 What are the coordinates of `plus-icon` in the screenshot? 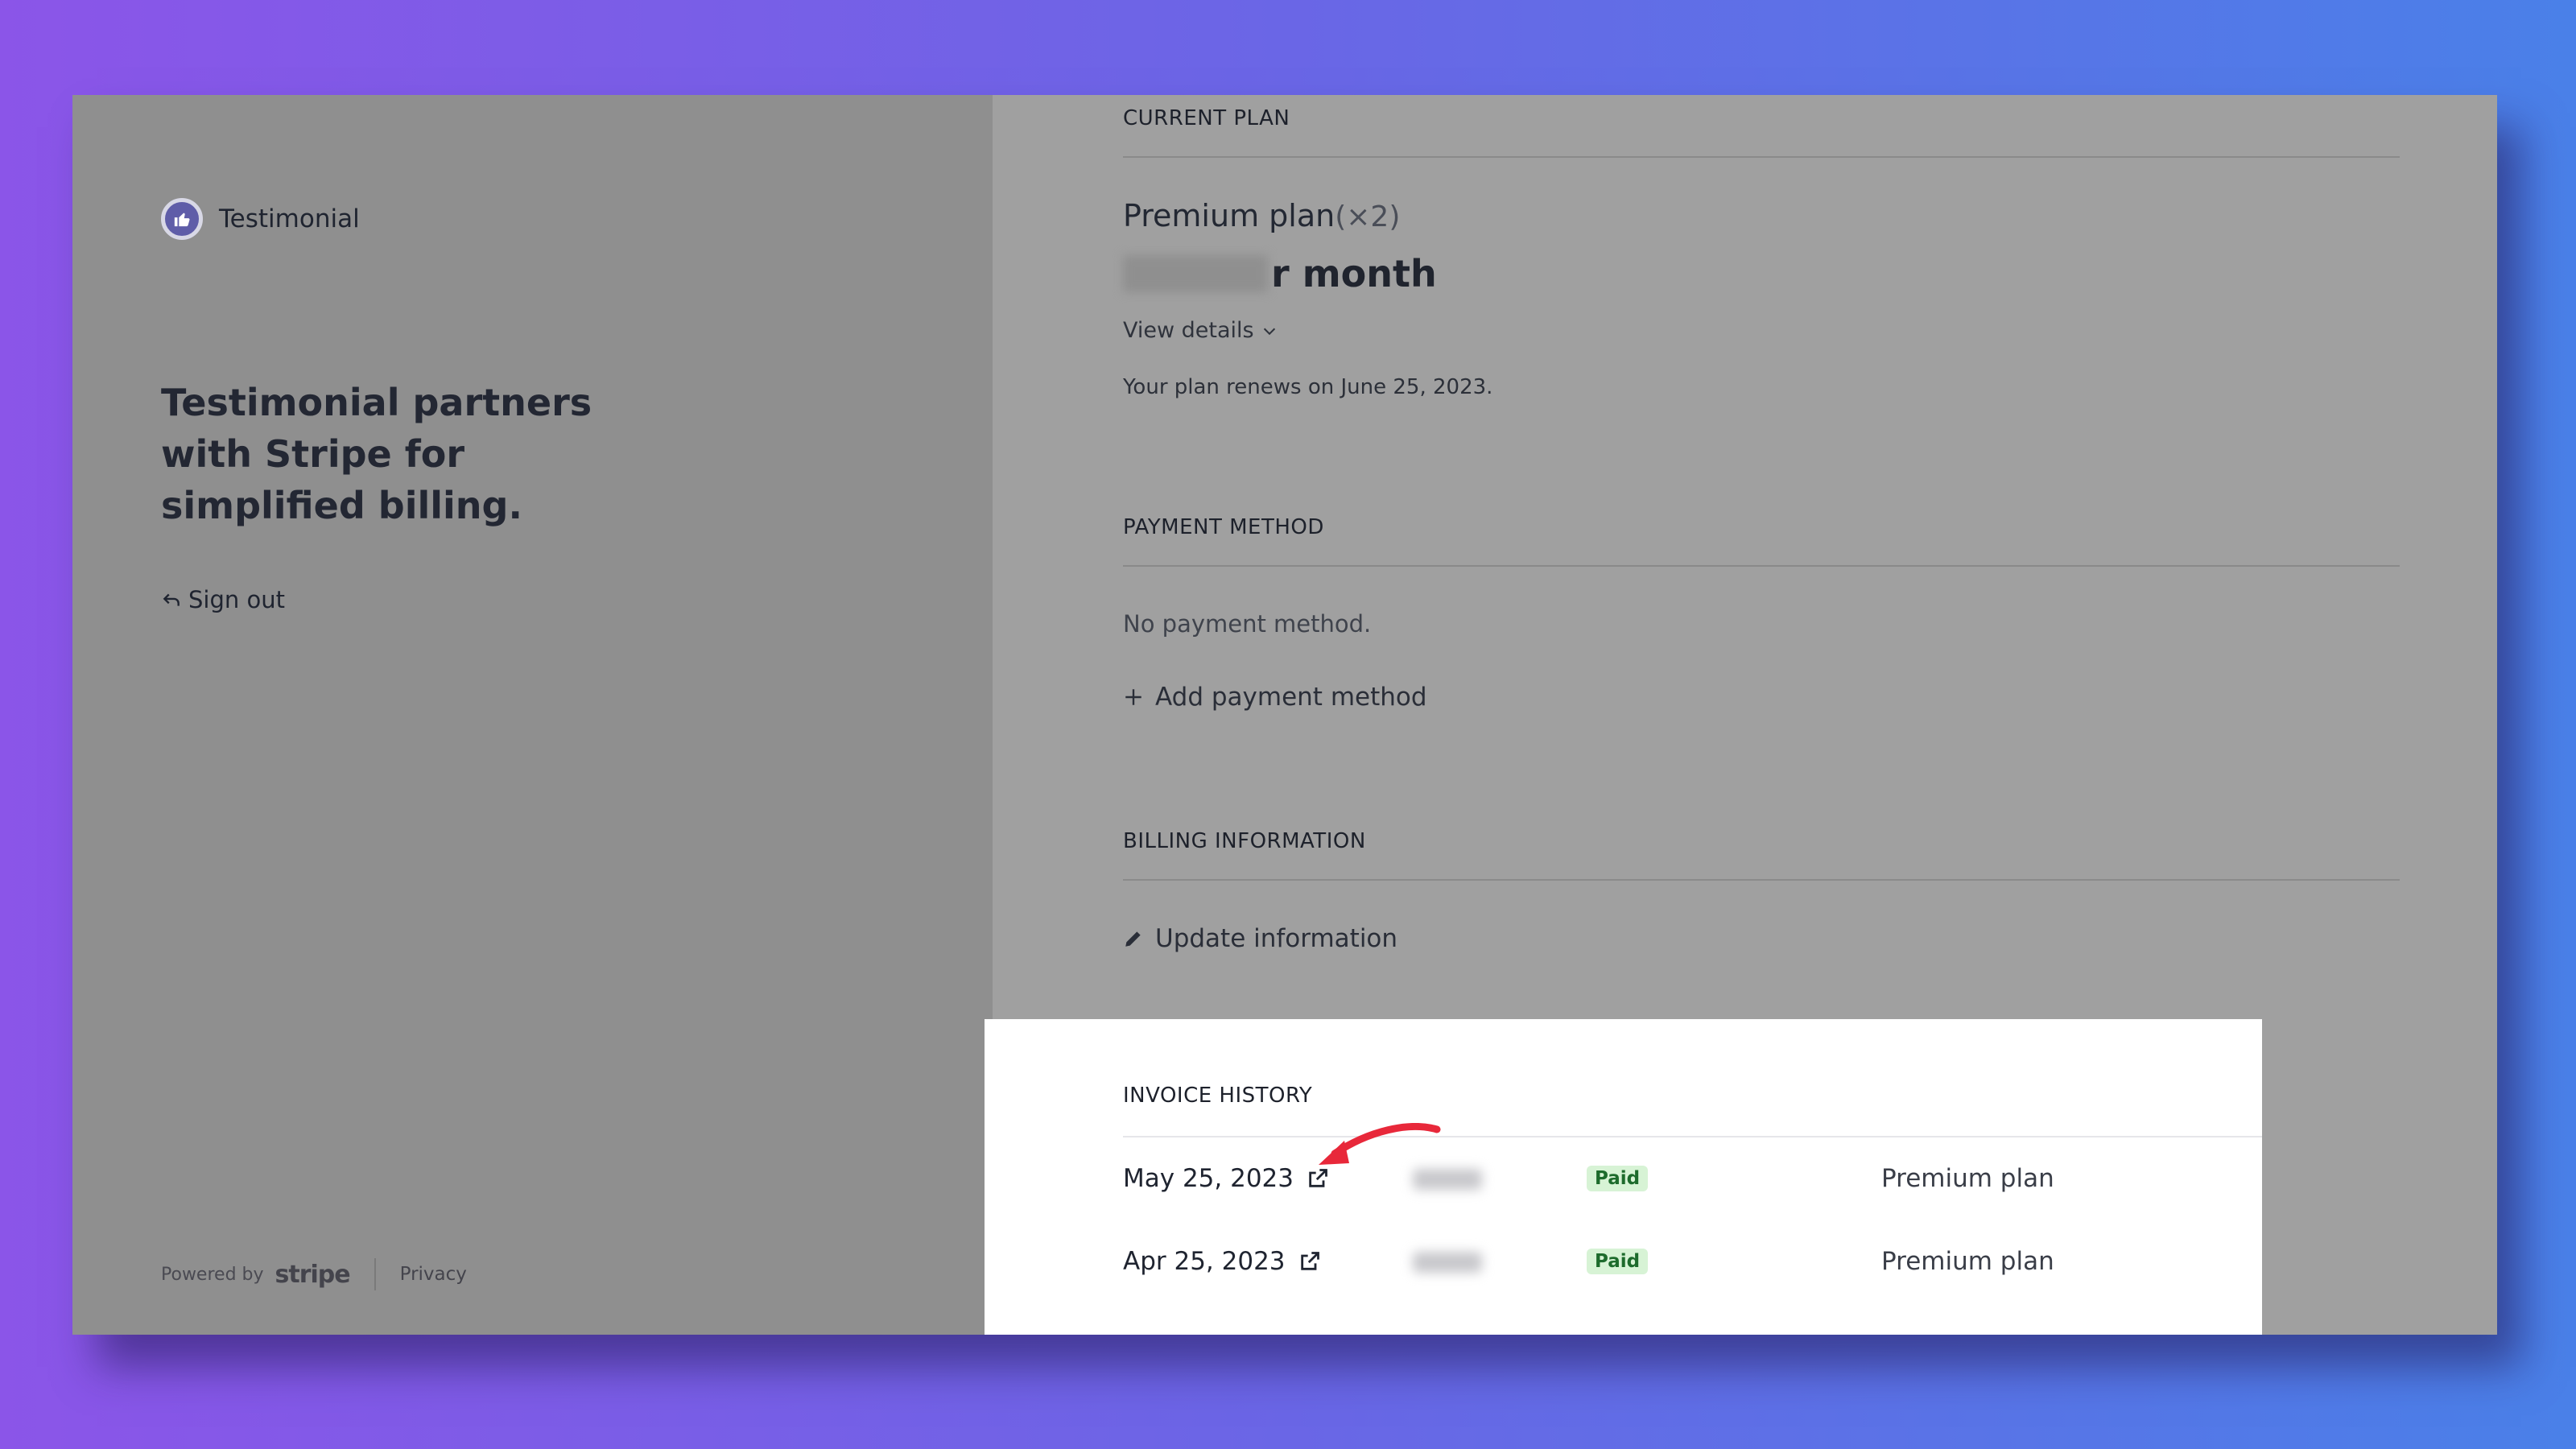 It's located at (1133, 697).